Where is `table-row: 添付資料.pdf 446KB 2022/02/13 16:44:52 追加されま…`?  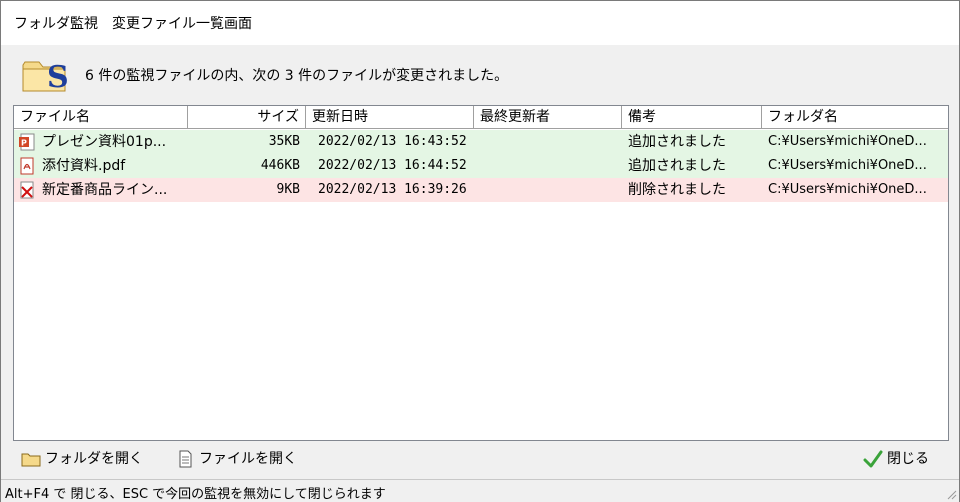
table-row: 添付資料.pdf 446KB 2022/02/13 16:44:52 追加されま… is located at coordinates (481, 166).